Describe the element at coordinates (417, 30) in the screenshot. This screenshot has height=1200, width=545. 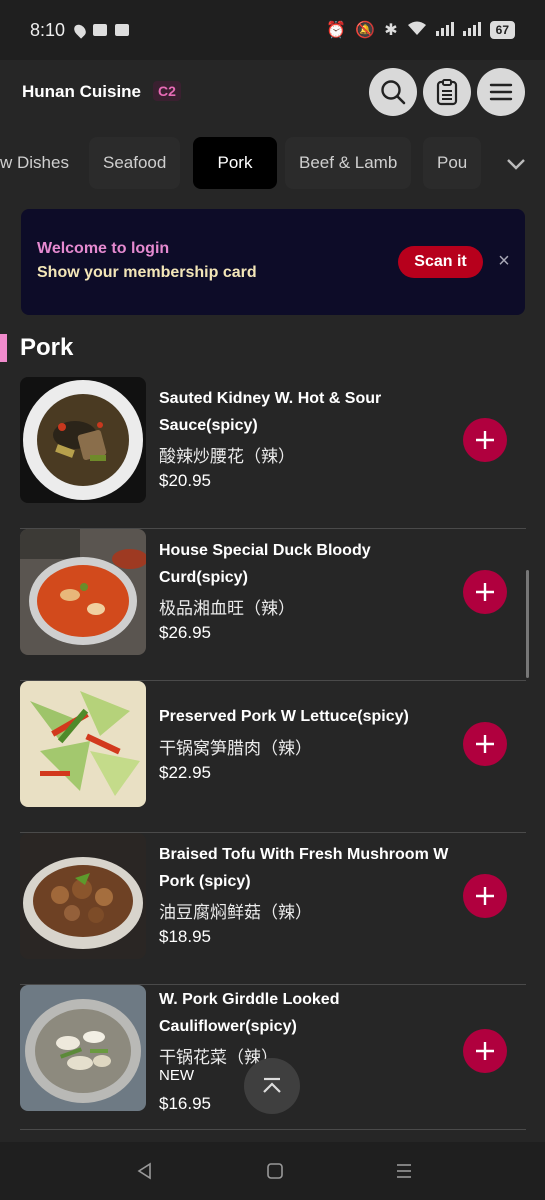
I see `wifi-icon` at that location.